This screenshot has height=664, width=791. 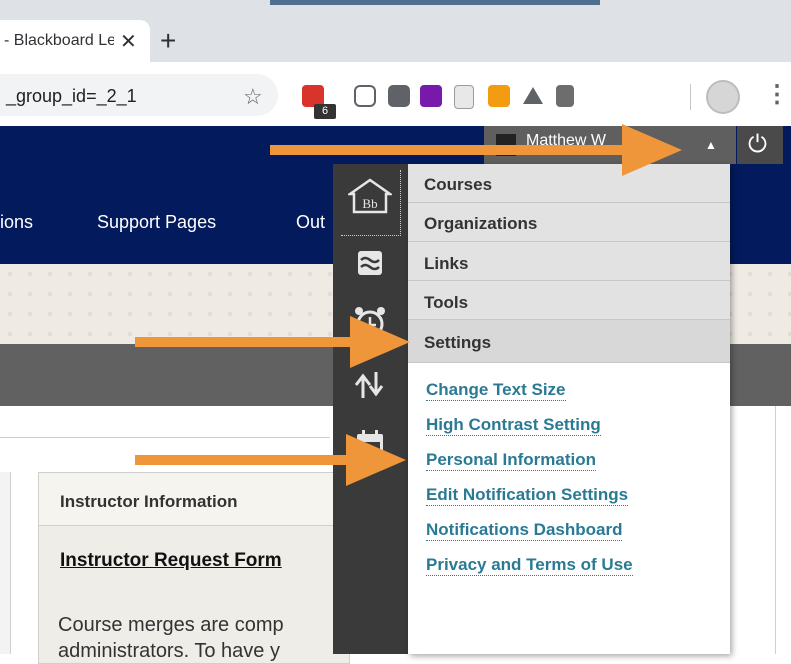 I want to click on settings-link-notifications-dashboard: Notifications Dashboard, so click(x=524, y=530).